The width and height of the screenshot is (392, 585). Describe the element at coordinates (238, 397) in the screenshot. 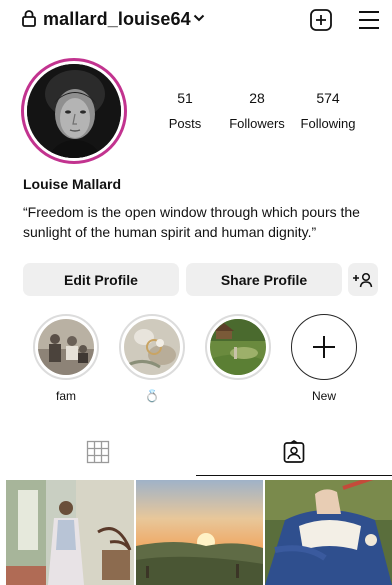

I see `highlight-label` at that location.